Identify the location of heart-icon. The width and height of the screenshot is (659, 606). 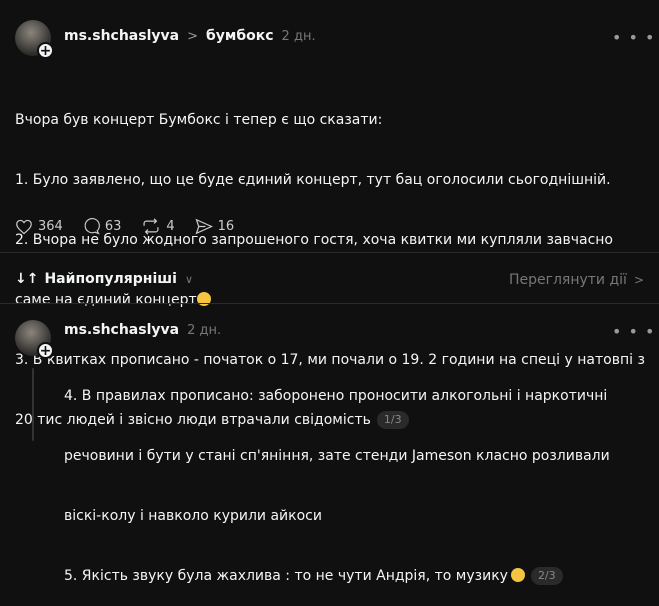
(24, 226).